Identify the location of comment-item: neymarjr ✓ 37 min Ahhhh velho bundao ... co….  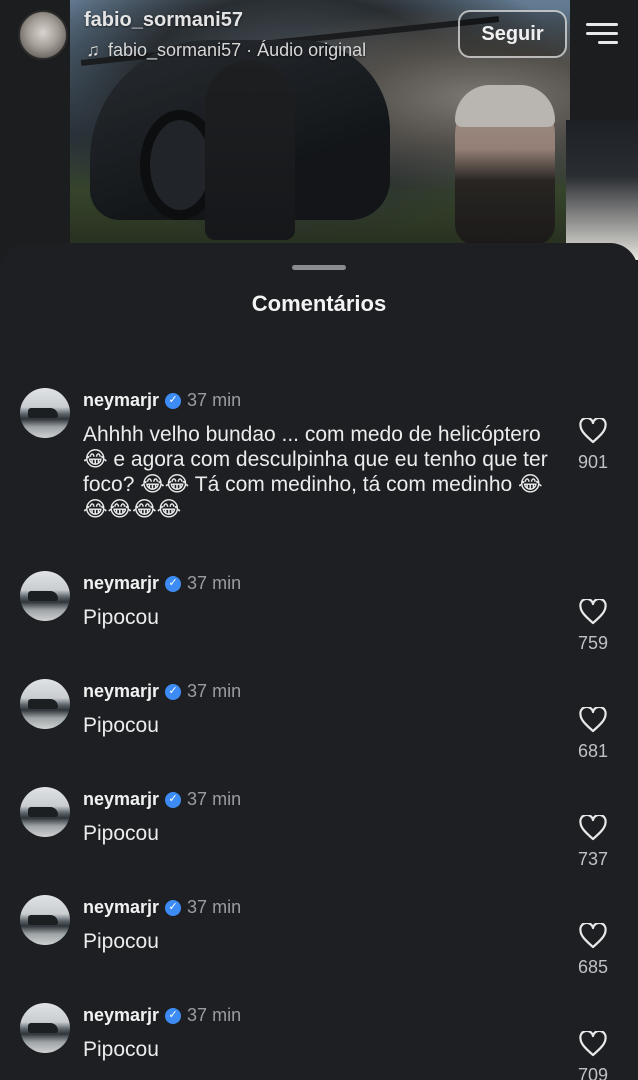
(319, 454).